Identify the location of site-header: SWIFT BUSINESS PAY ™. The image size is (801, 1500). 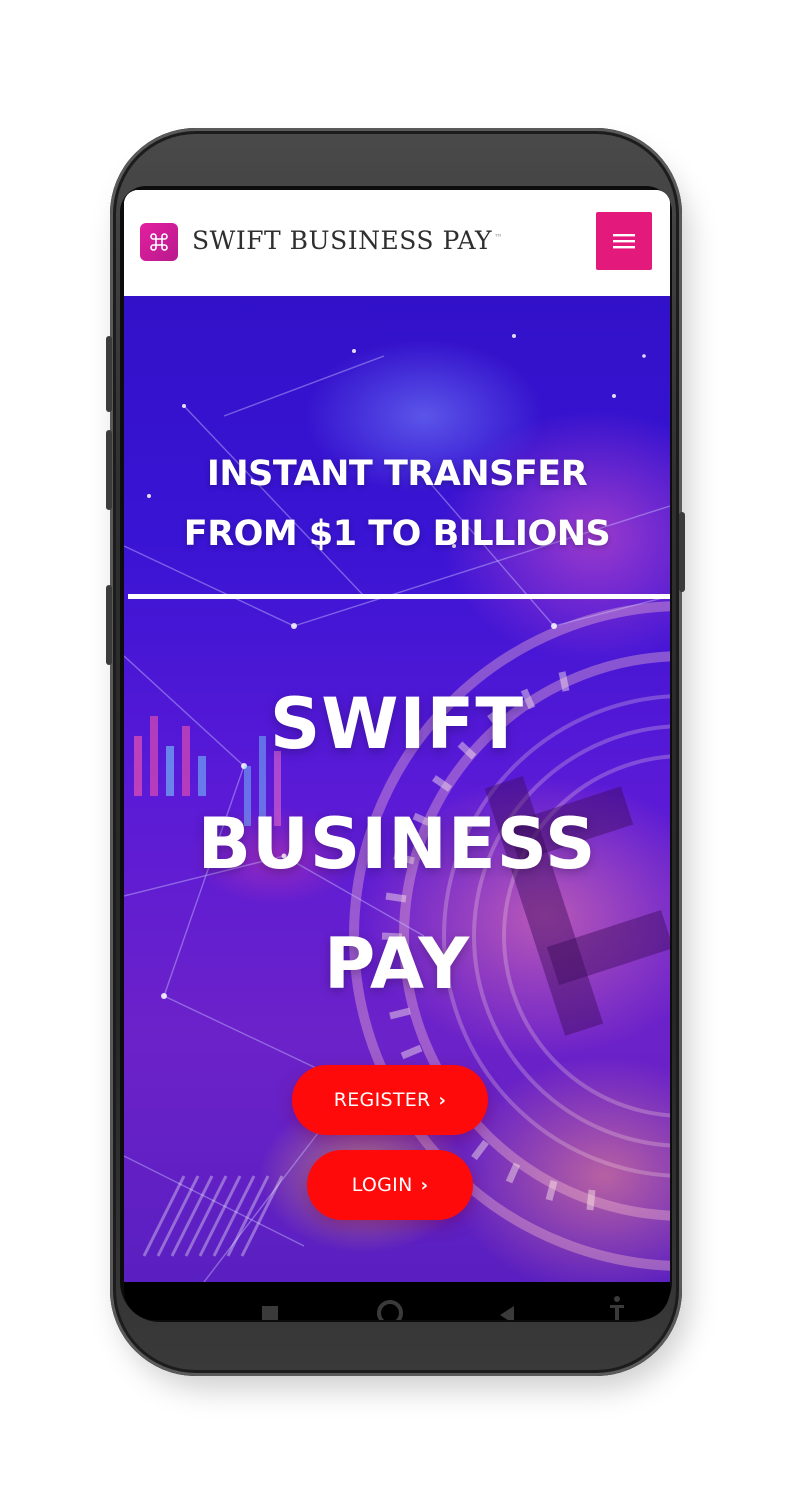
(397, 243).